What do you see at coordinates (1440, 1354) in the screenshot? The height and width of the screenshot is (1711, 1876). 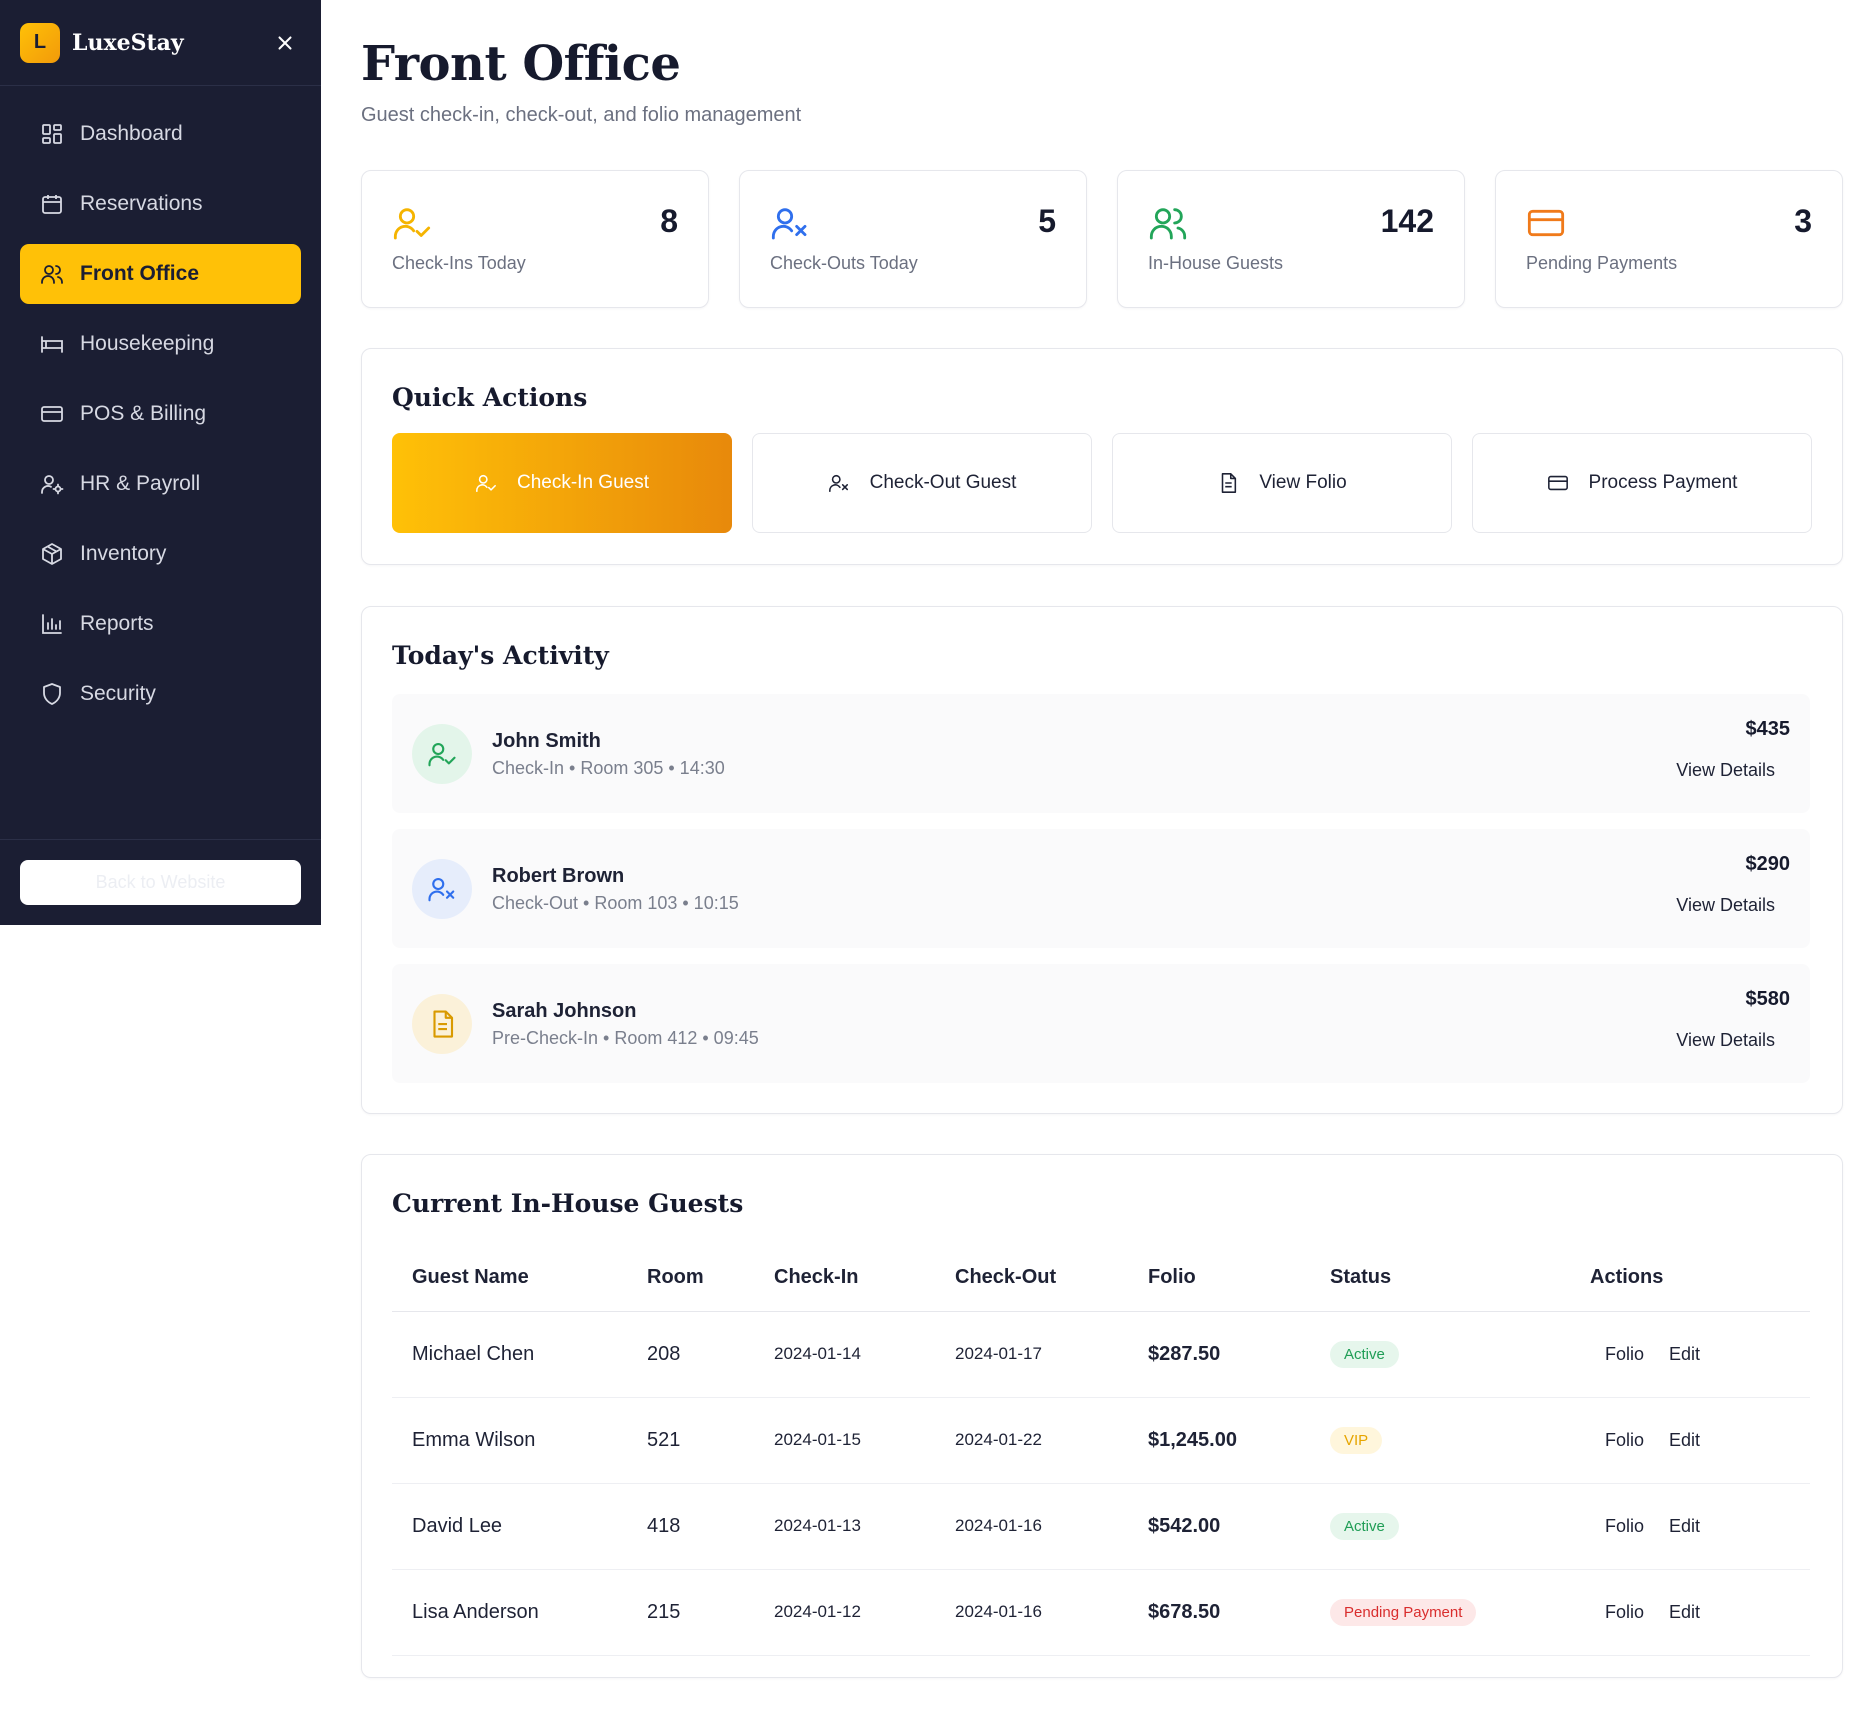 I see `status-cell: Active` at bounding box center [1440, 1354].